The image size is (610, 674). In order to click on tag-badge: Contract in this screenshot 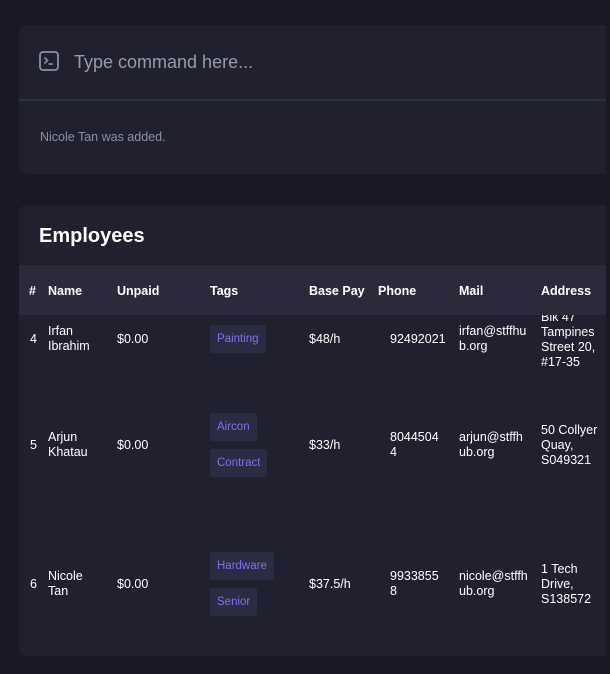, I will do `click(239, 463)`.